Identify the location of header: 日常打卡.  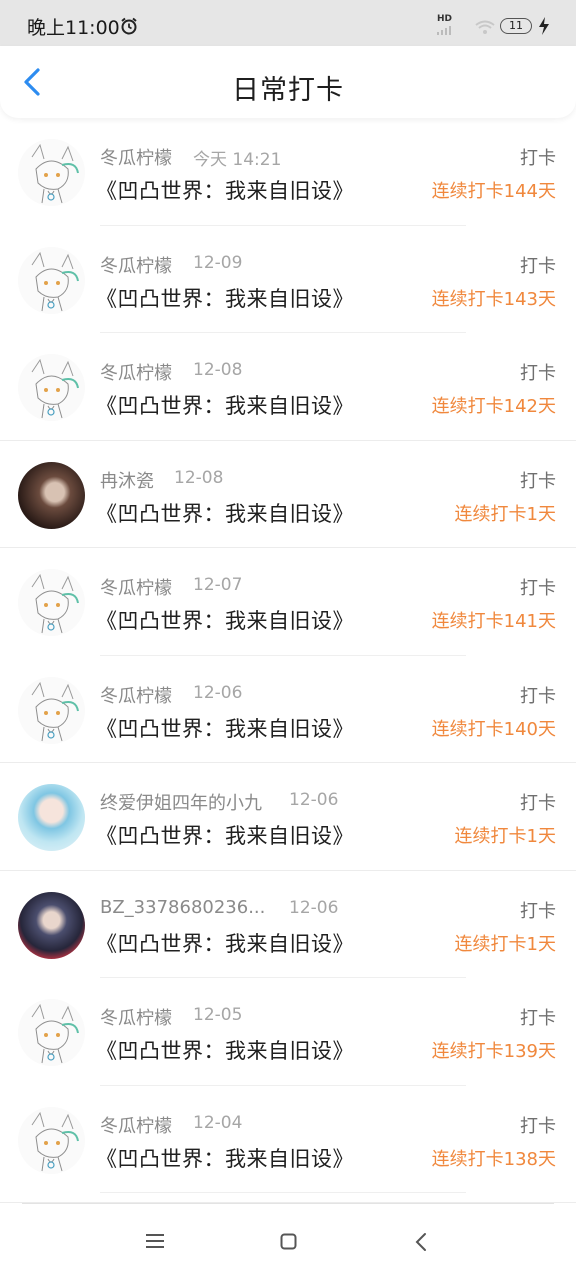
(288, 82).